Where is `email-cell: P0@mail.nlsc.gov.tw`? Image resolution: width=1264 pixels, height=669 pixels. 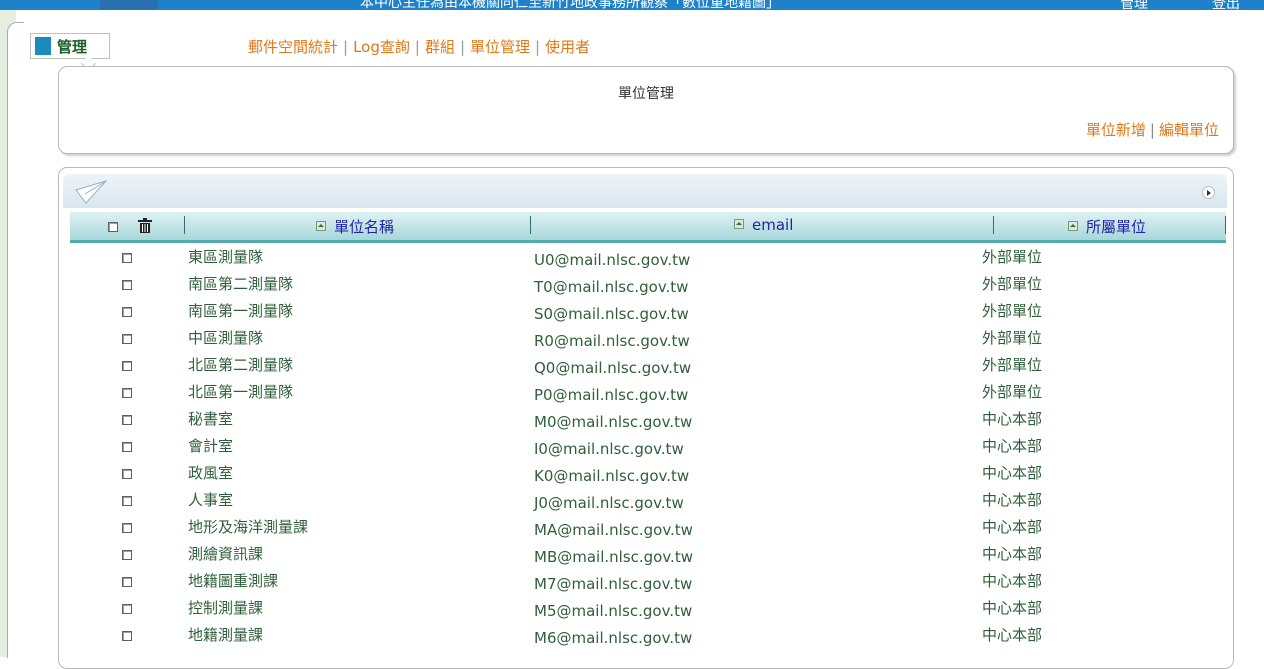
email-cell: P0@mail.nlsc.gov.tw is located at coordinates (611, 395).